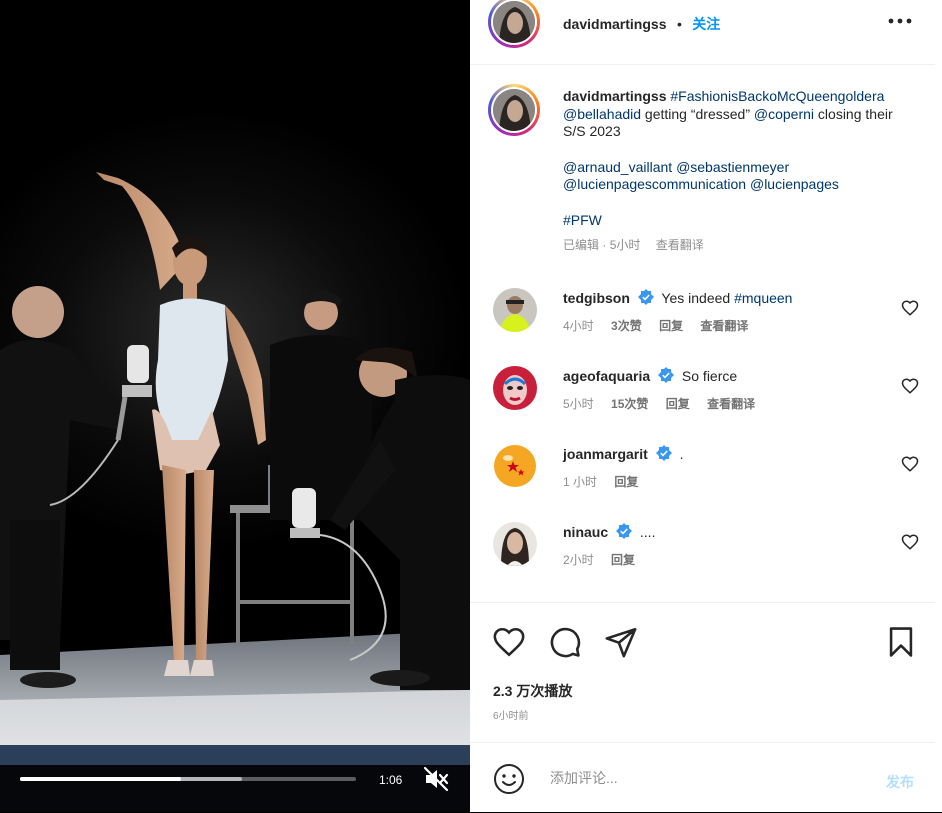  Describe the element at coordinates (391, 780) in the screenshot. I see `video-time: 1:06` at that location.